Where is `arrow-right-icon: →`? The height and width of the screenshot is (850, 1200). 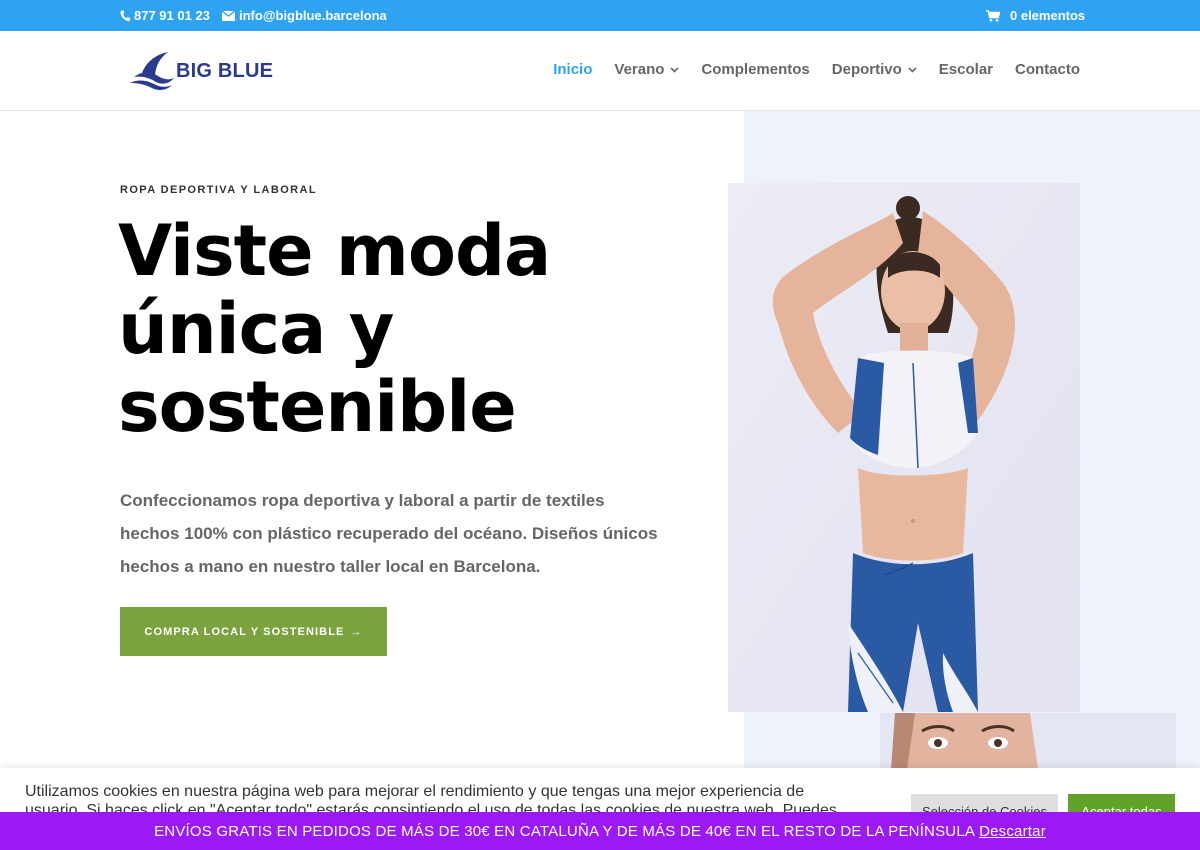 arrow-right-icon: → is located at coordinates (356, 631).